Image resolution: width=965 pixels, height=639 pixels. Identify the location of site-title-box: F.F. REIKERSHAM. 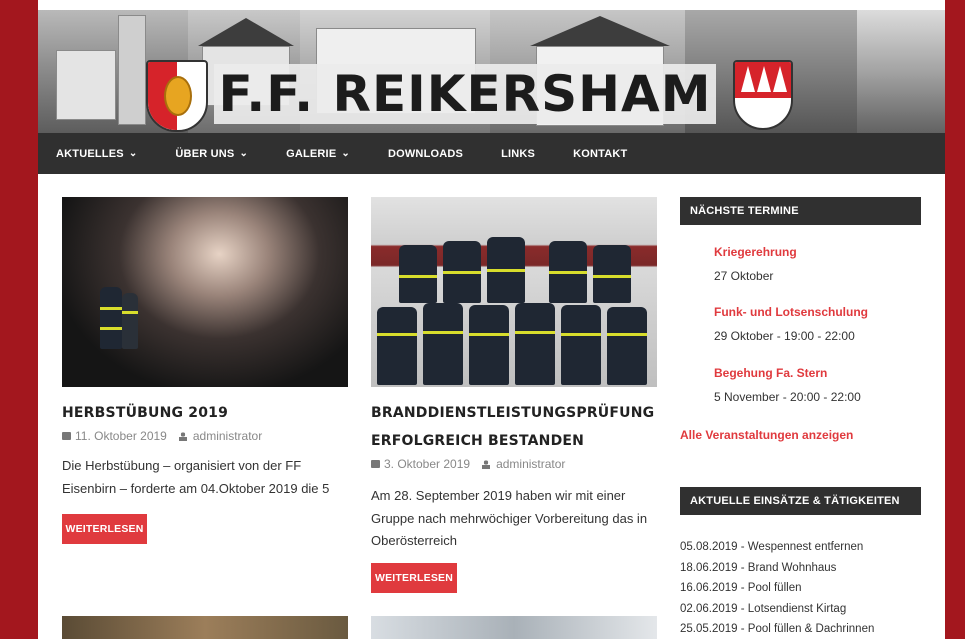
(465, 94).